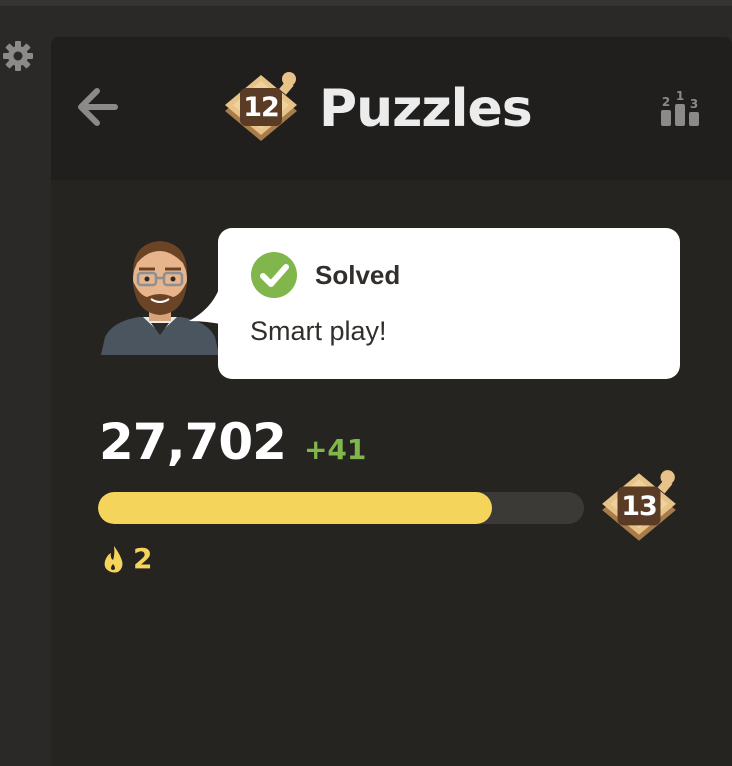 The image size is (732, 766). Describe the element at coordinates (127, 558) in the screenshot. I see `streak-indicator: 2` at that location.